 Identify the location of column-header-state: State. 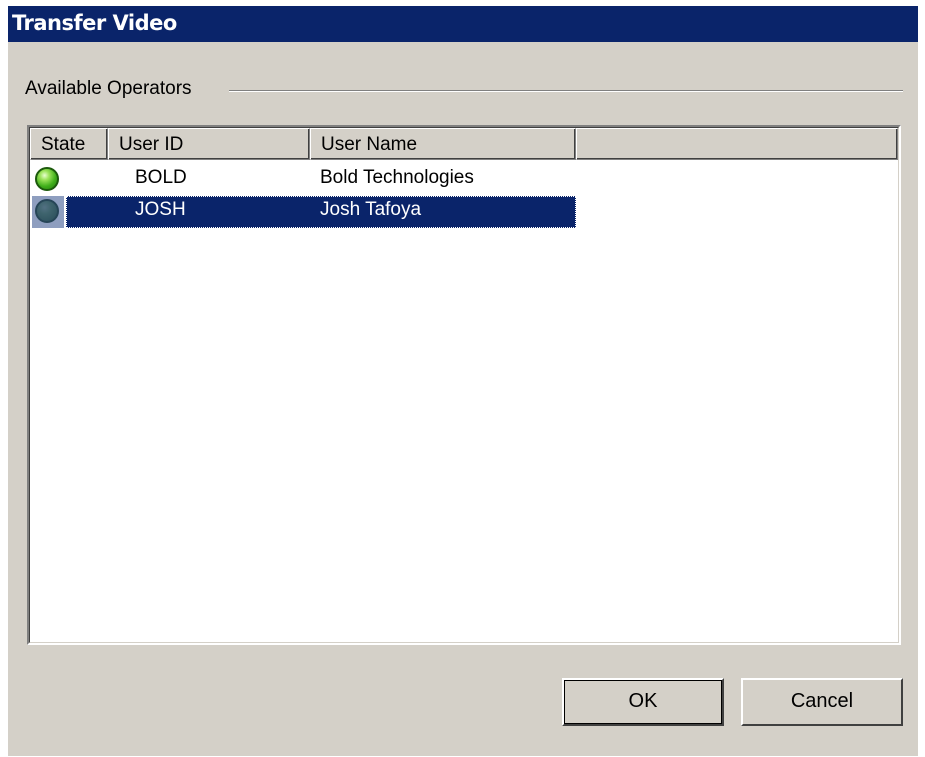
(69, 144).